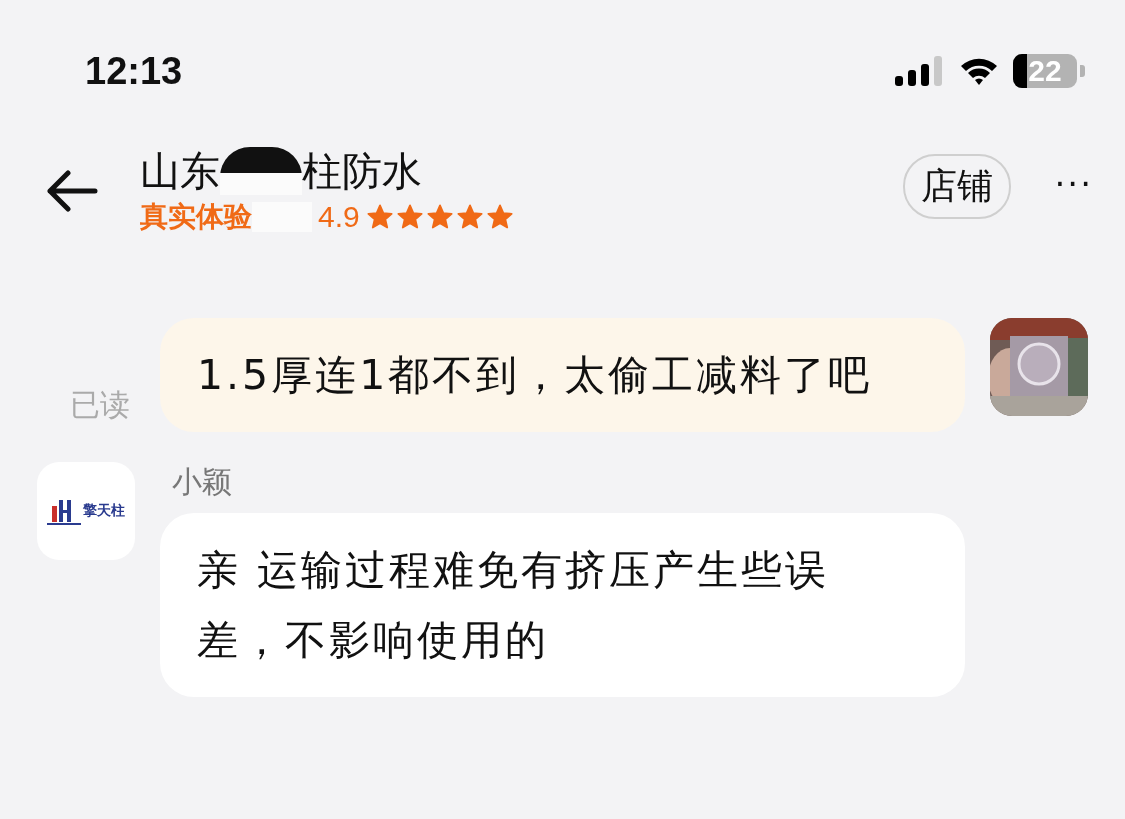 This screenshot has width=1125, height=819. What do you see at coordinates (196, 217) in the screenshot?
I see `tagline: 真实体验` at bounding box center [196, 217].